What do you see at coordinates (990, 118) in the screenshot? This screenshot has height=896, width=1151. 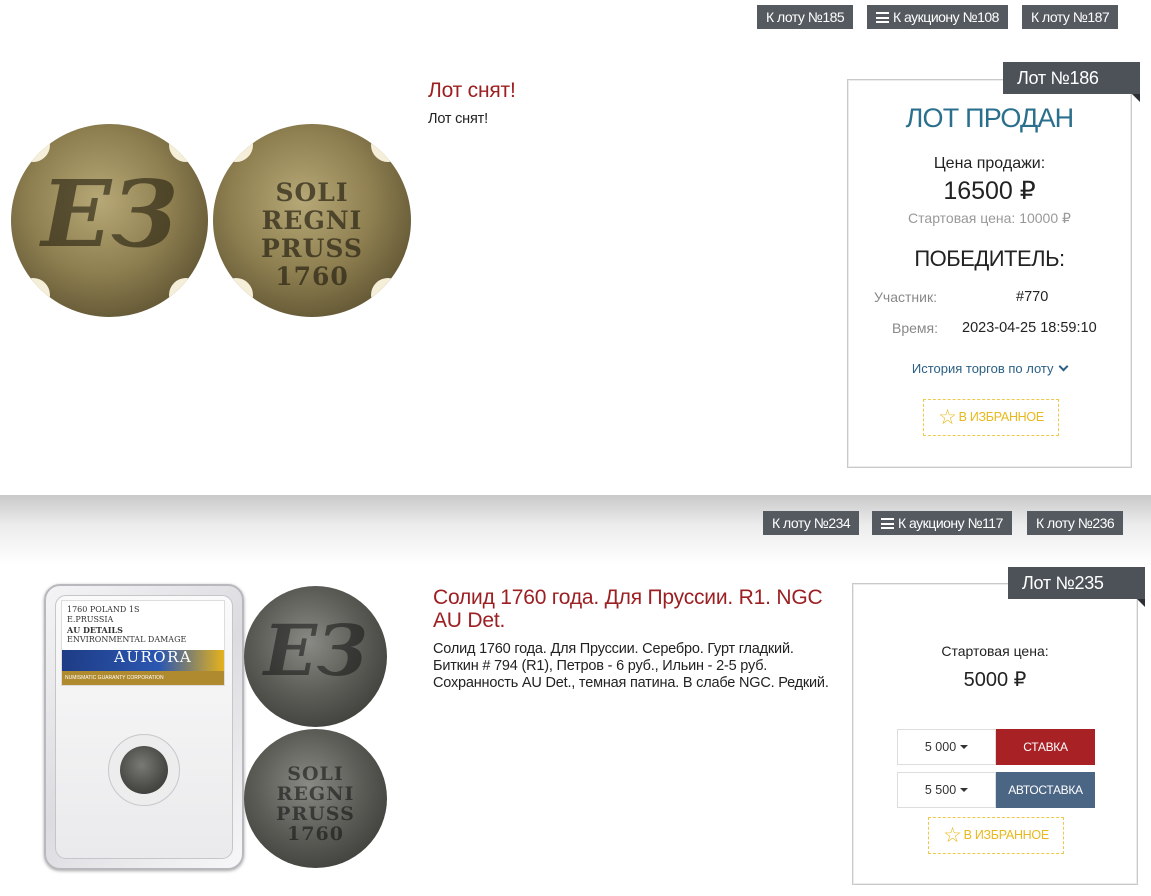 I see `lot-status: ЛОТ ПРОДАН` at bounding box center [990, 118].